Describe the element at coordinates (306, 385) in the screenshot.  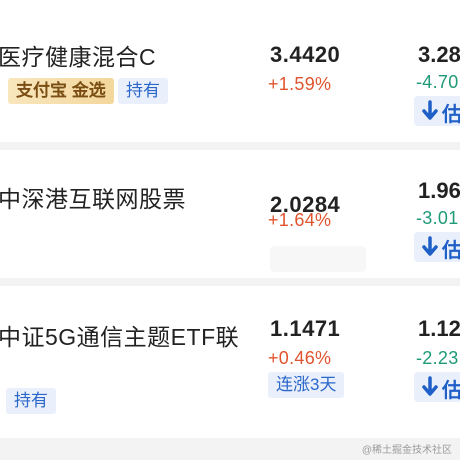
I see `streak-tag: 连涨3天` at that location.